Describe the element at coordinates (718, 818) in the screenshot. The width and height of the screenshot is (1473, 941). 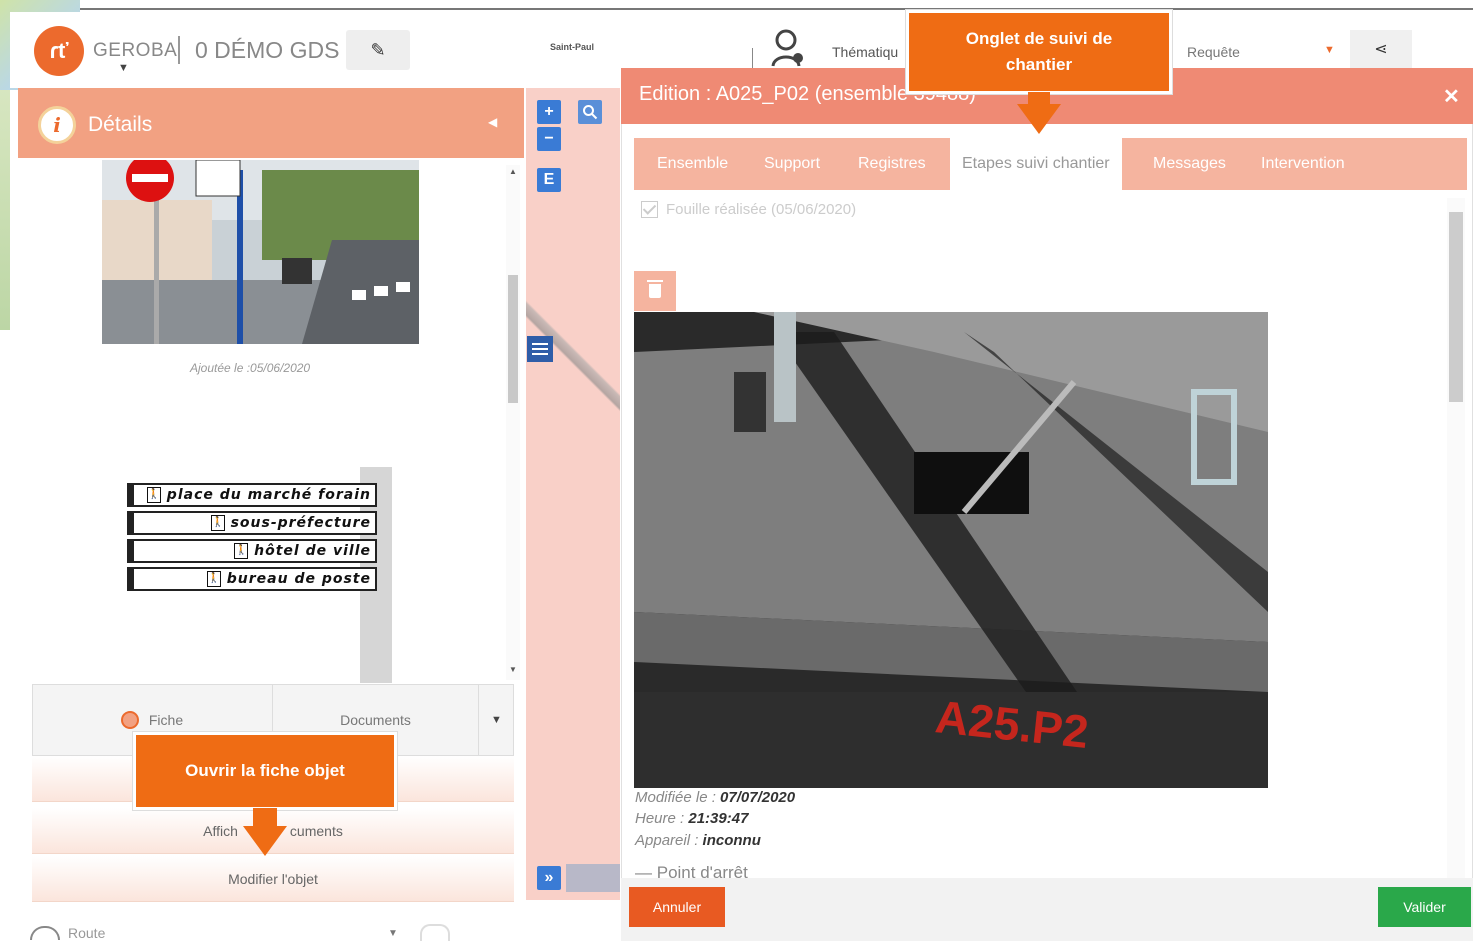
I see `meta-value: 21:39:47` at that location.